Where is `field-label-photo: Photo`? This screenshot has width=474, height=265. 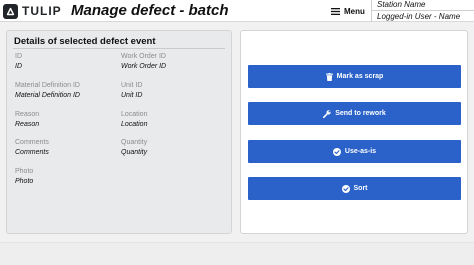 field-label-photo: Photo is located at coordinates (24, 171).